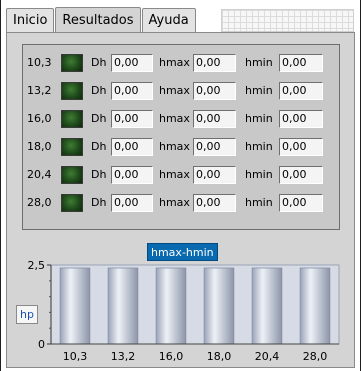 Image resolution: width=361 pixels, height=371 pixels. I want to click on y-tick-label: 2,5, so click(37, 265).